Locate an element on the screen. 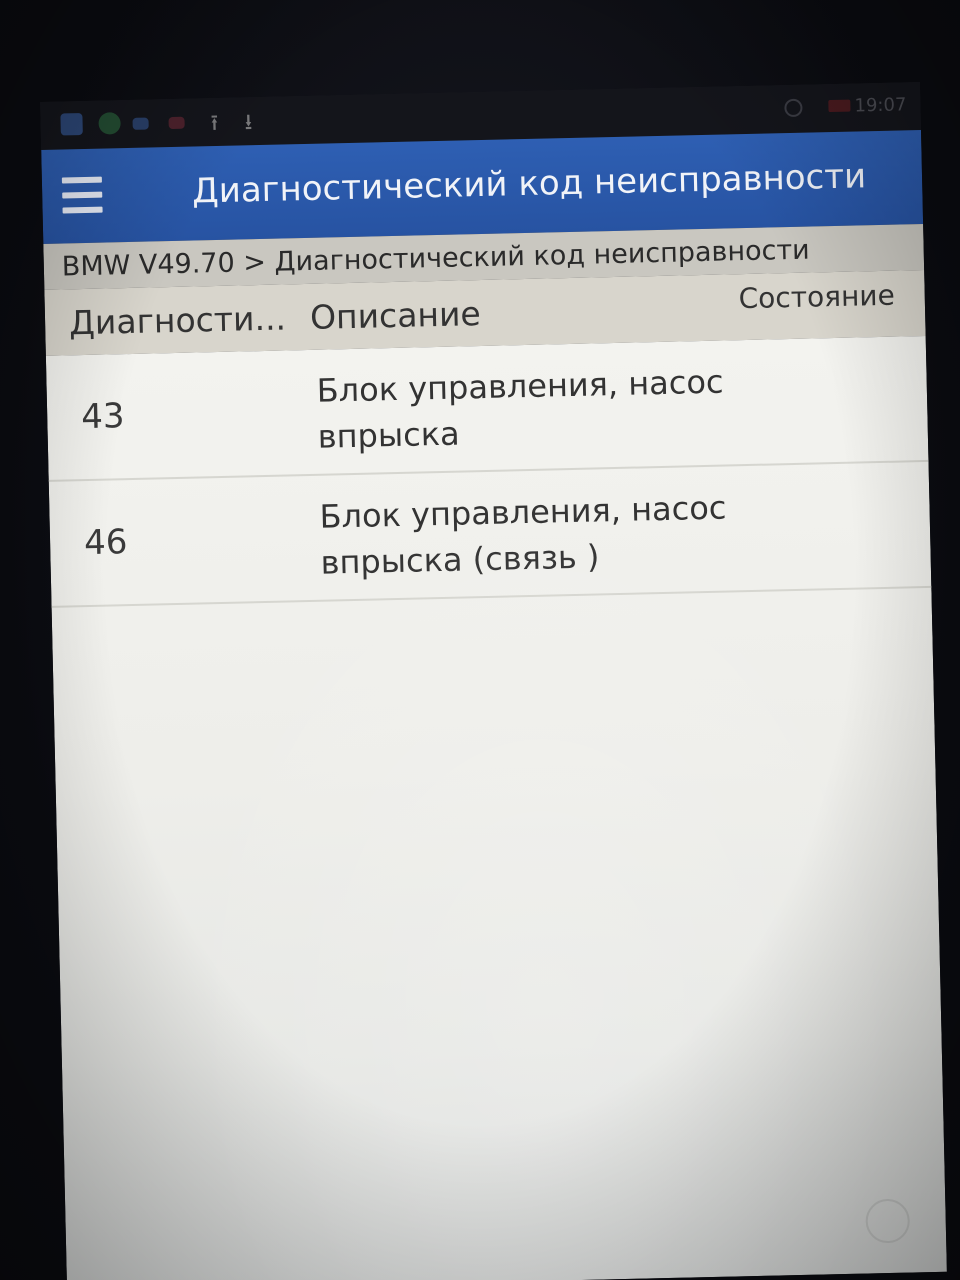 The width and height of the screenshot is (960, 1280). column-header-state: Состояние is located at coordinates (816, 297).